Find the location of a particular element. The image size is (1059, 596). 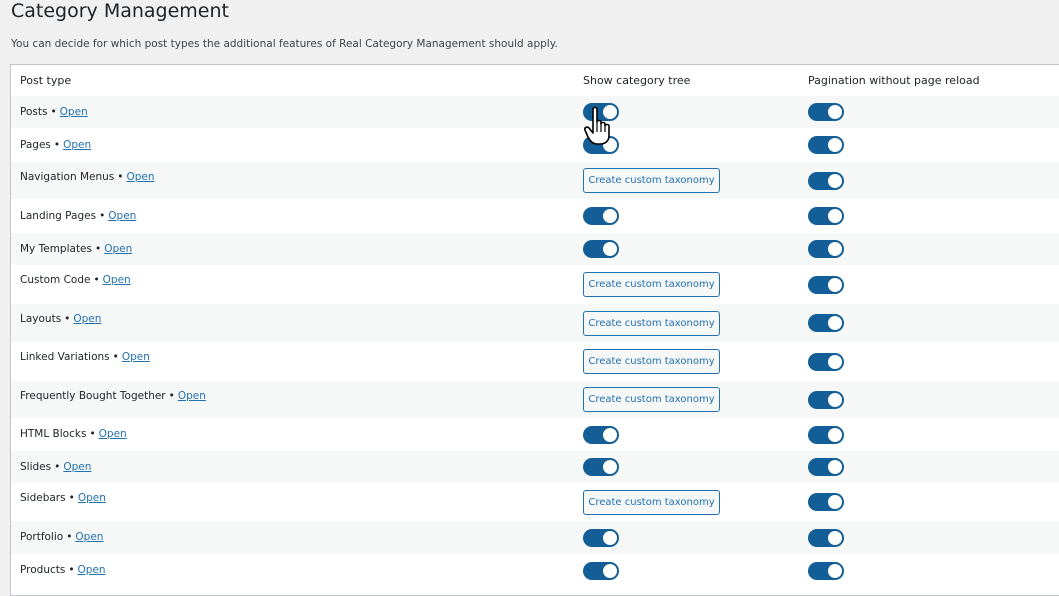

post-type-frequently-bought-together: Frequently Bought Together • Open is located at coordinates (113, 396).